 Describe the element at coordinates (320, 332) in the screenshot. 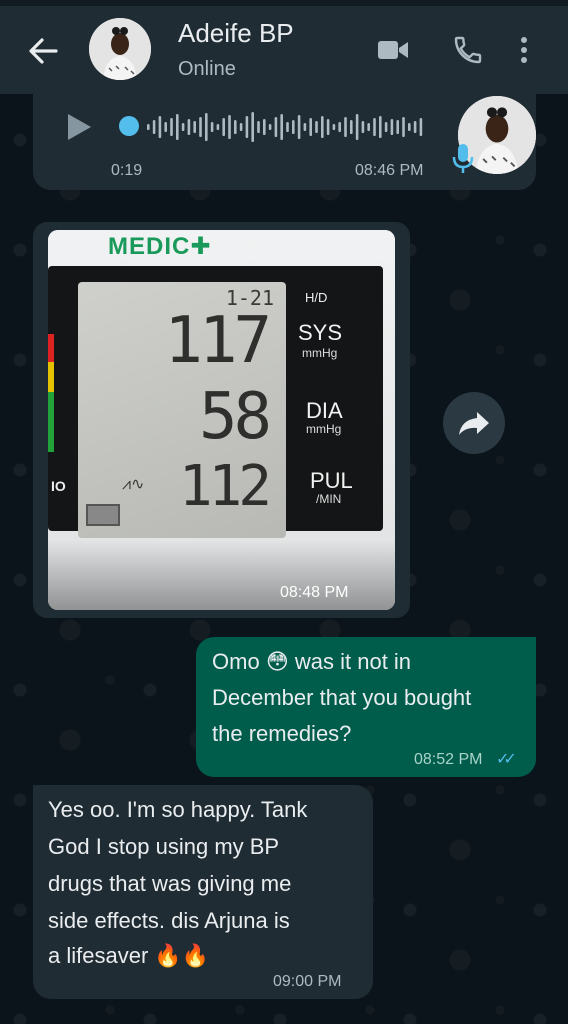

I see `label-sys: SYS` at that location.